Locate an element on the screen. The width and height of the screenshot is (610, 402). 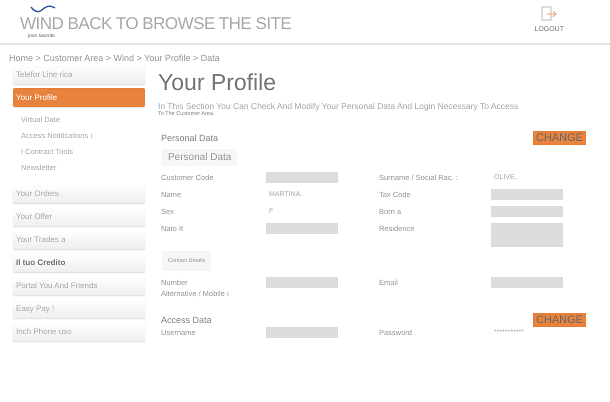
intro-text: In This Section You Can Check And Modify Your Personal Data And Login Necessary To Access is located at coordinates (339, 106).